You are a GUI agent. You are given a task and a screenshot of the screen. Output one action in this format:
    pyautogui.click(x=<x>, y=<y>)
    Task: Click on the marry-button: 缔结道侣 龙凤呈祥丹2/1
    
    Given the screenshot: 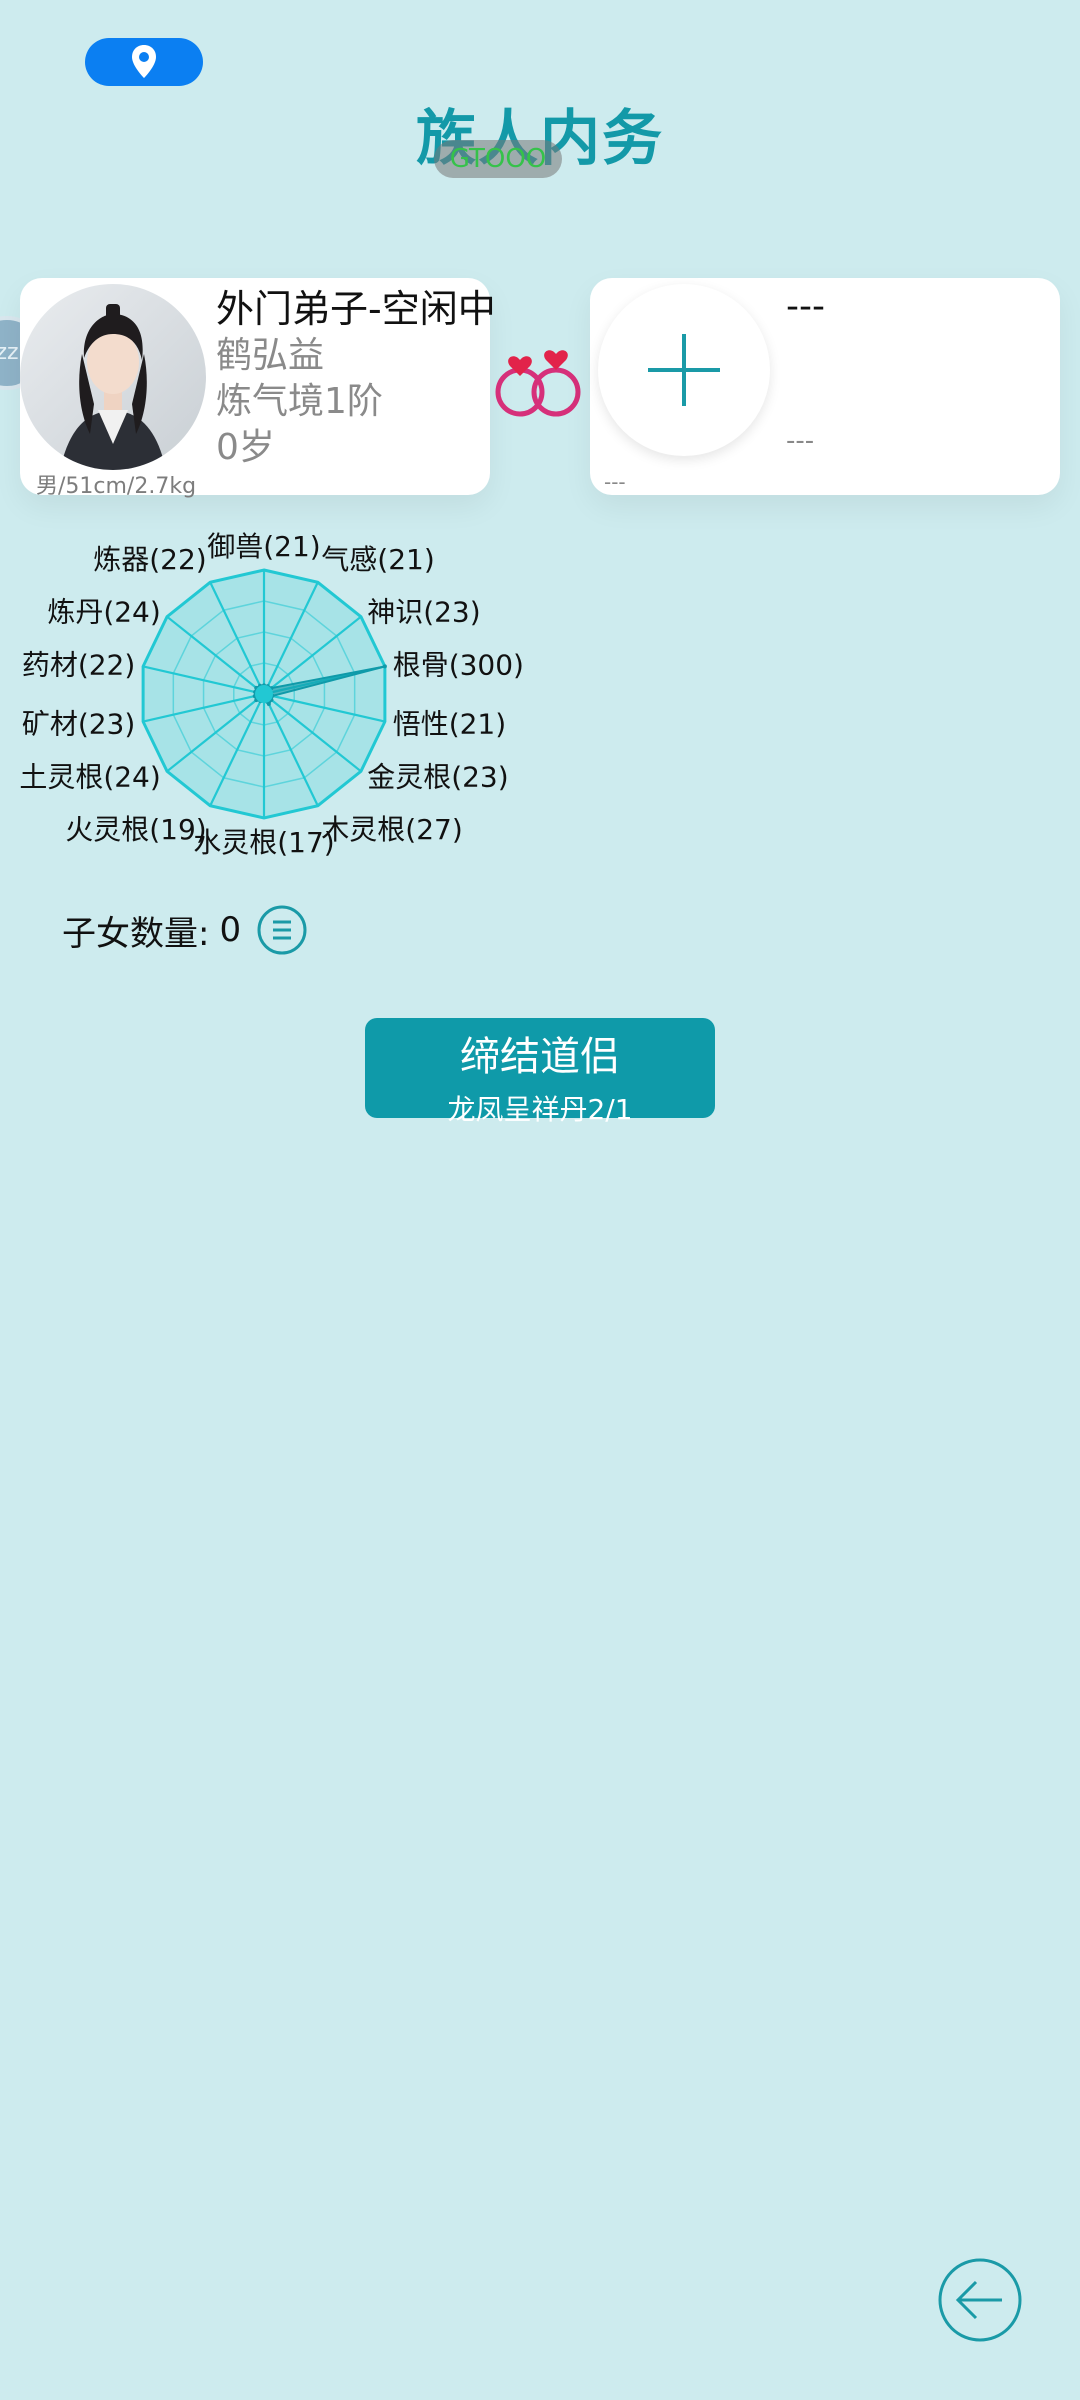 What is the action you would take?
    pyautogui.click(x=540, y=1072)
    